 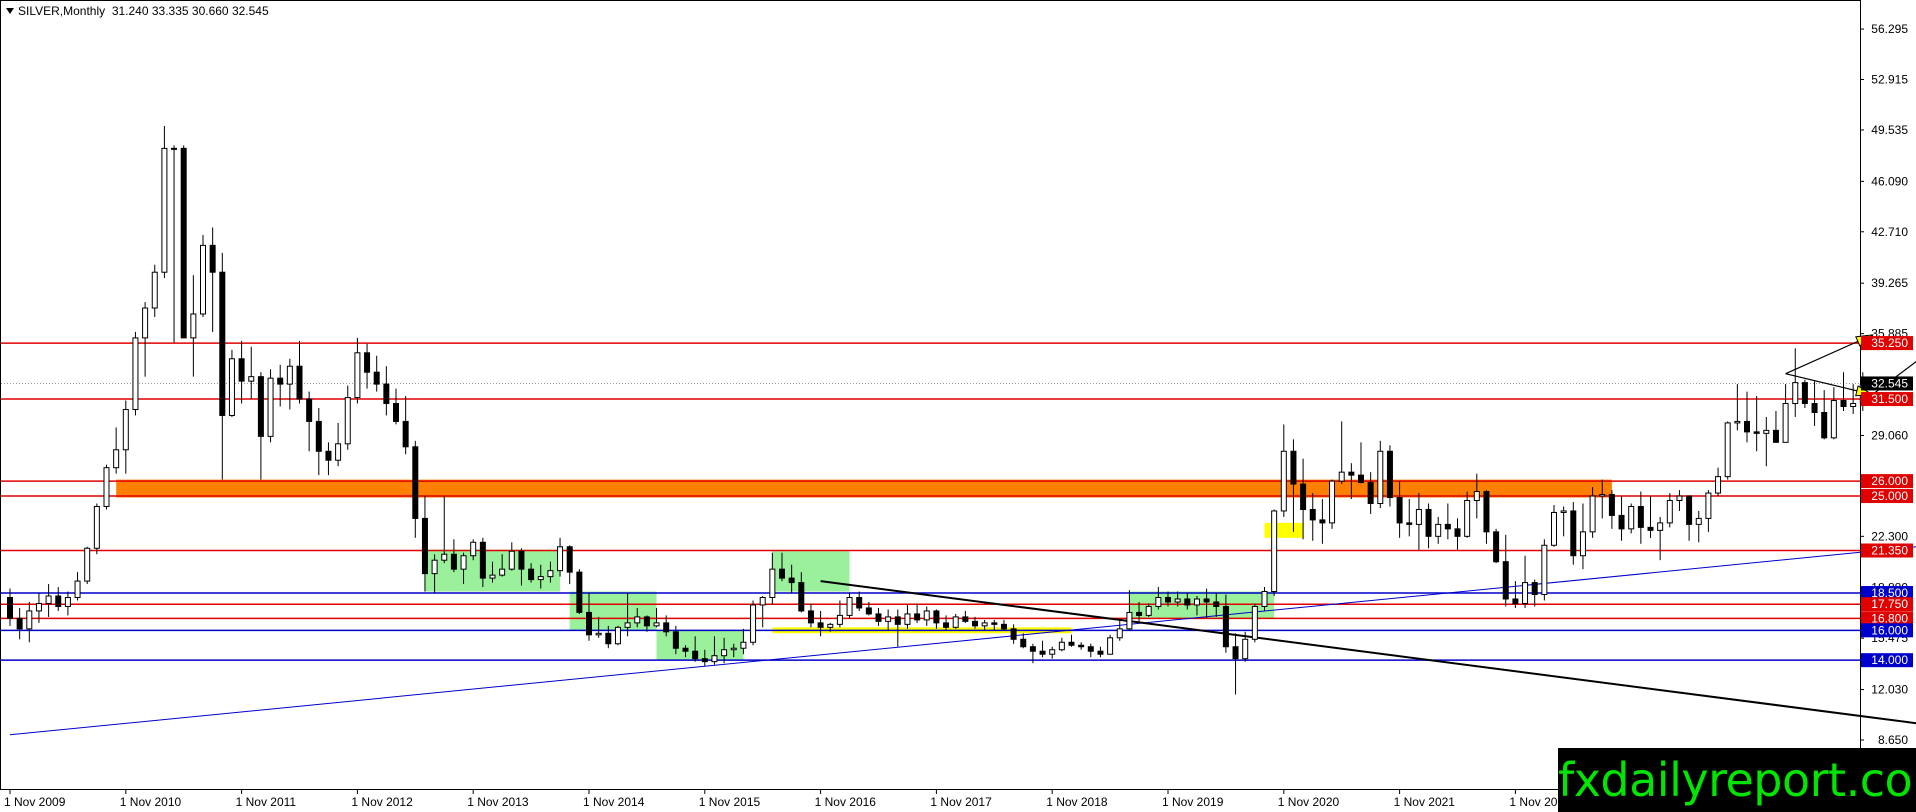 I want to click on x-tick-label: 1 Nov 2016, so click(x=846, y=802).